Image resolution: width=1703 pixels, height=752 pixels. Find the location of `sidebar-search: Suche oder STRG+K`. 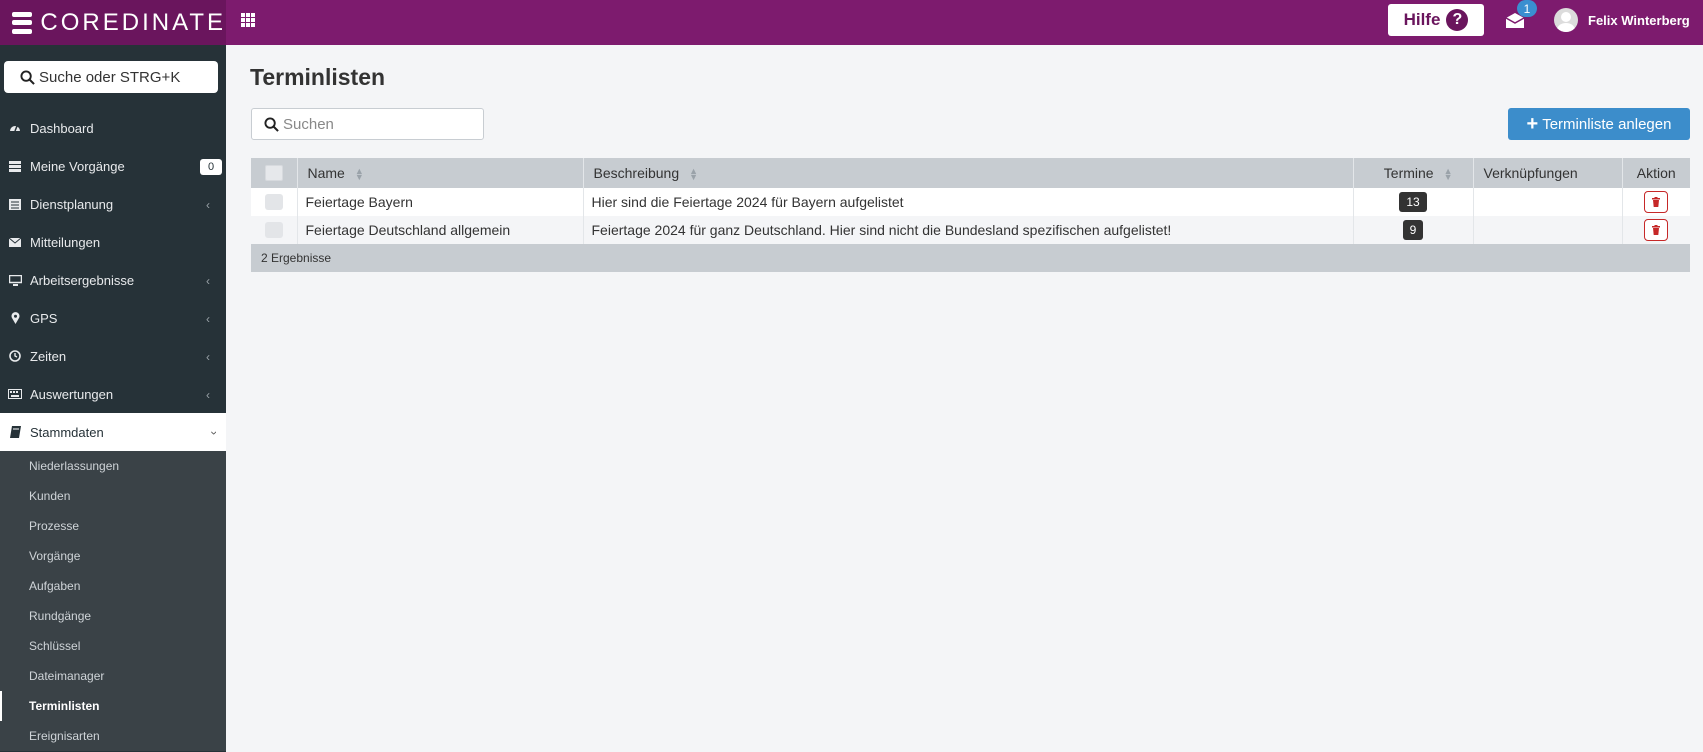

sidebar-search: Suche oder STRG+K is located at coordinates (111, 77).